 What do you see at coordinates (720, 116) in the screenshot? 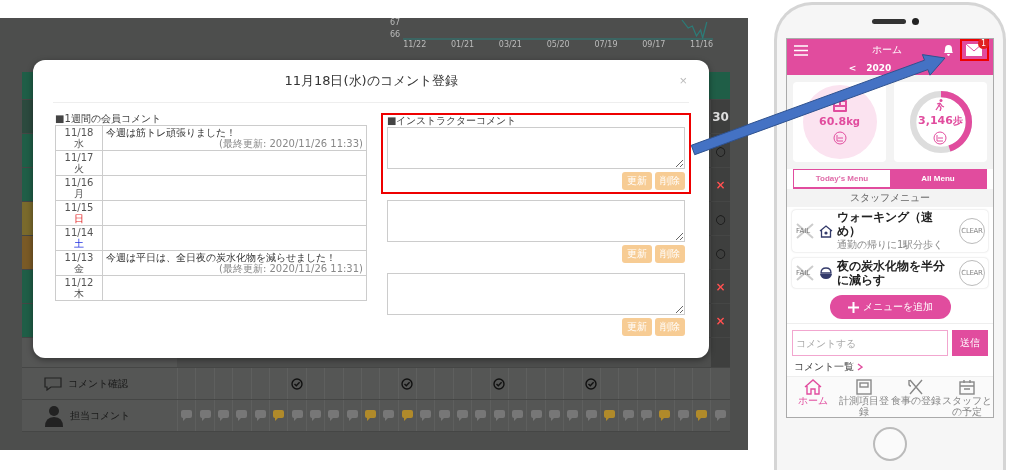
I see `status-mark: 30` at bounding box center [720, 116].